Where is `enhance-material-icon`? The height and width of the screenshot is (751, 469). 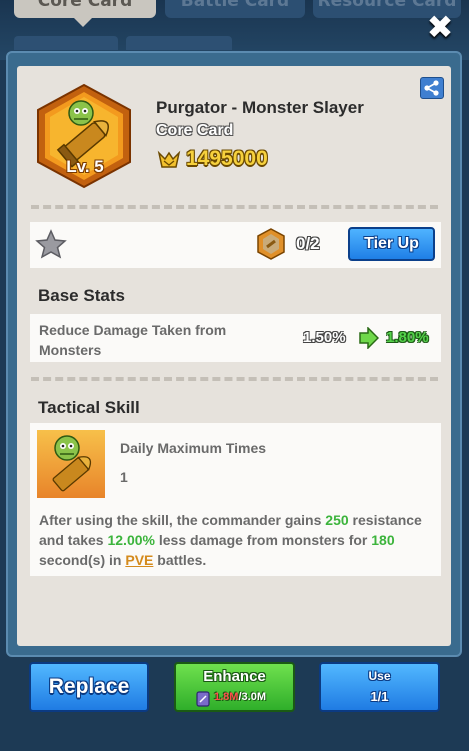 enhance-material-icon is located at coordinates (203, 699).